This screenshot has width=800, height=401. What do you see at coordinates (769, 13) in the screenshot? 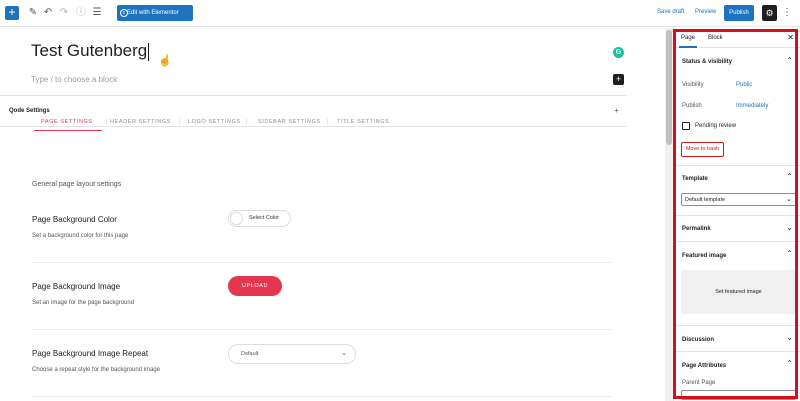
I see `settings-gear-icon: ⚙` at bounding box center [769, 13].